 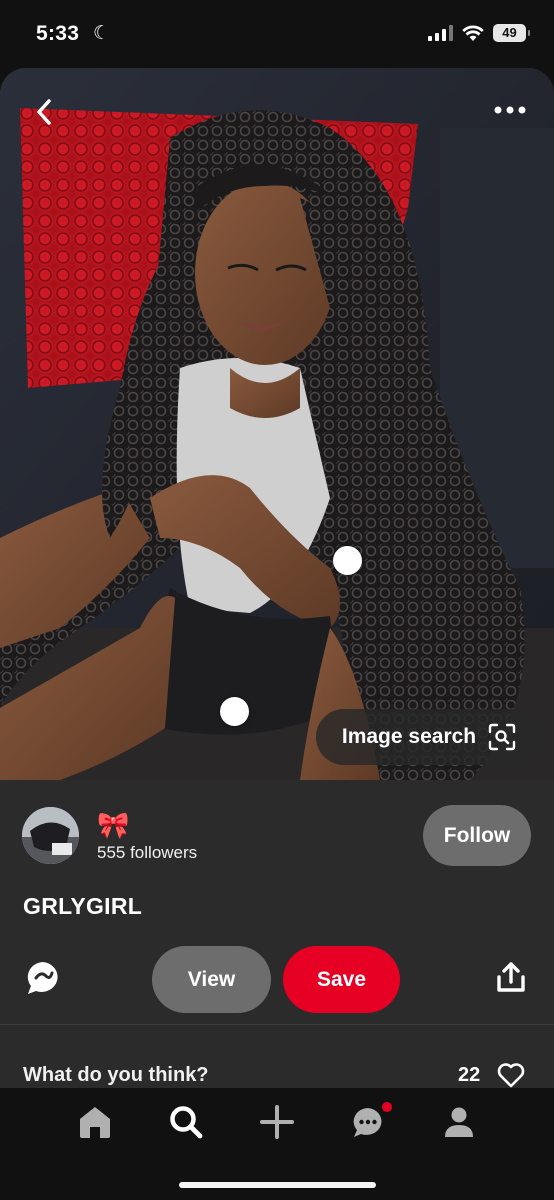 I want to click on more-icon, so click(x=510, y=110).